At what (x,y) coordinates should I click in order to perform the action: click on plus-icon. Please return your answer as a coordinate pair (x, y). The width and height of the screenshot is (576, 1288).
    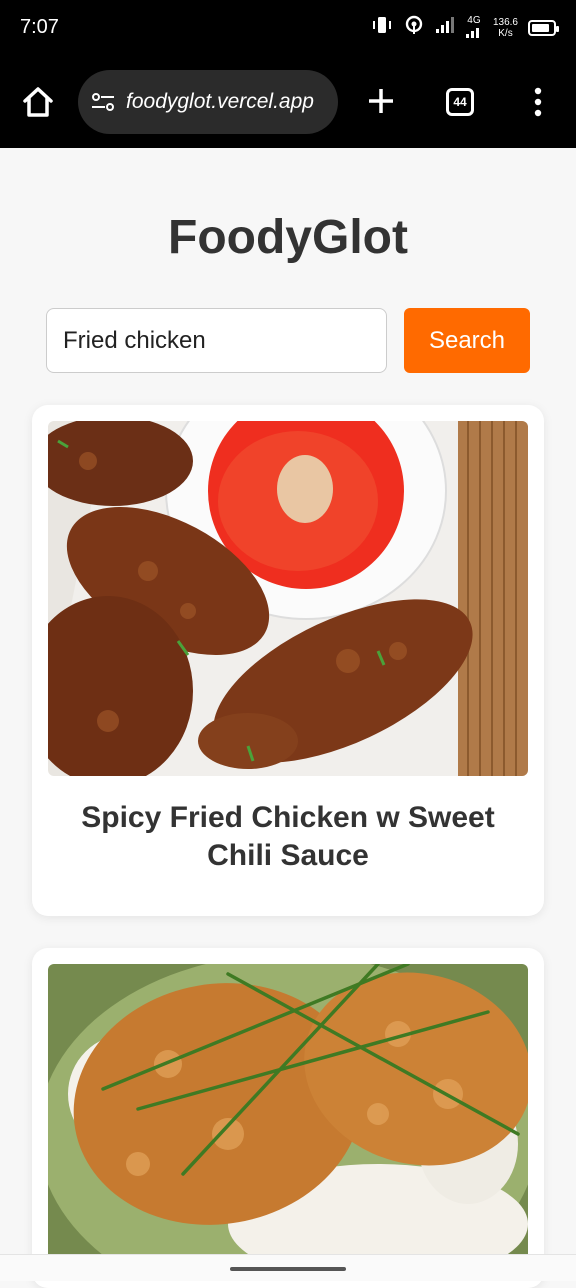
    Looking at the image, I should click on (381, 101).